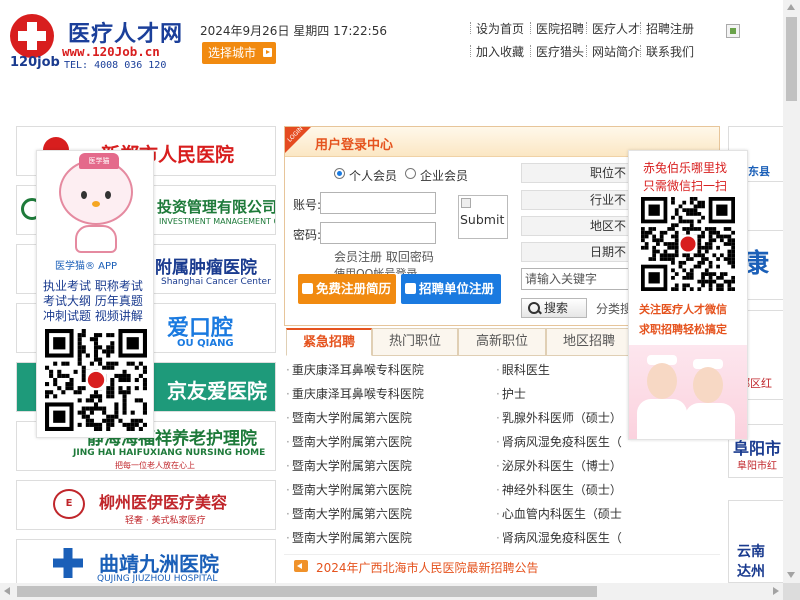 This screenshot has height=600, width=800. Describe the element at coordinates (554, 308) in the screenshot. I see `search-button: 搜索` at that location.